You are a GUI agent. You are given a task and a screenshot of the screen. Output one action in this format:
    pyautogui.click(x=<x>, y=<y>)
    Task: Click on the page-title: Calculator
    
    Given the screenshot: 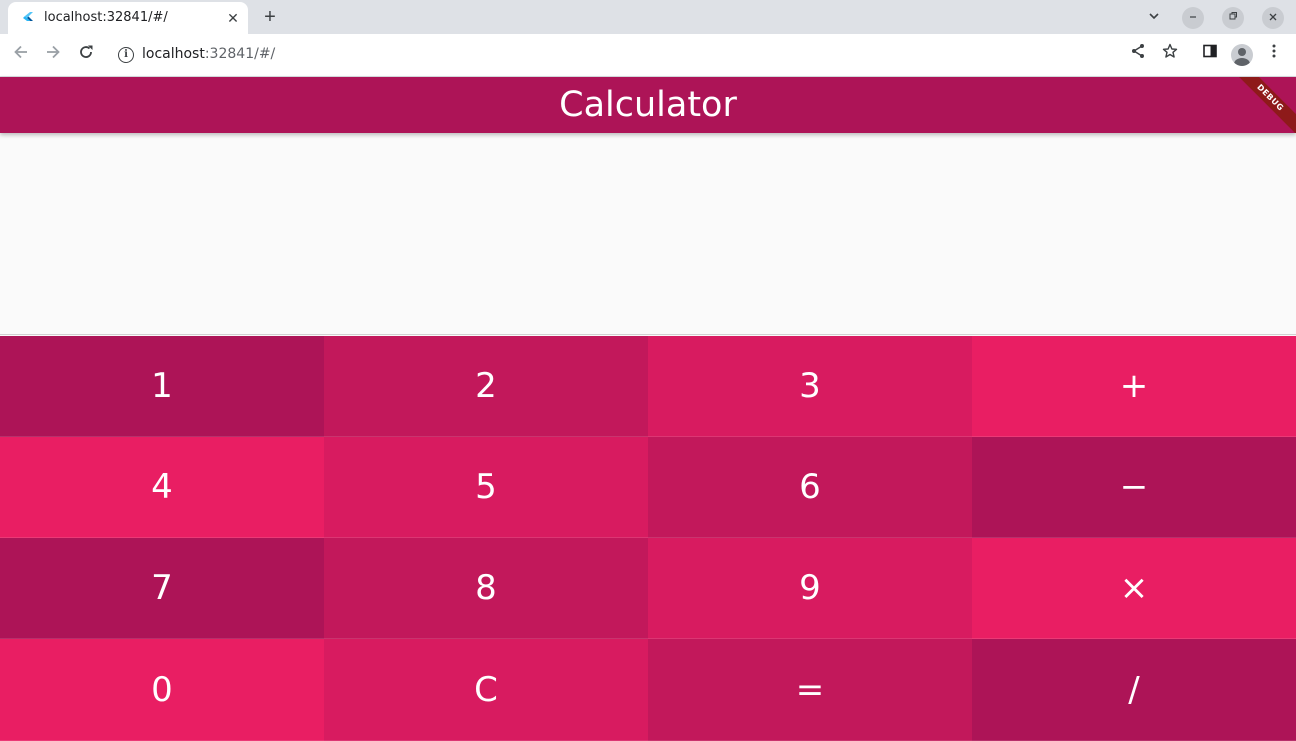 What is the action you would take?
    pyautogui.click(x=648, y=105)
    